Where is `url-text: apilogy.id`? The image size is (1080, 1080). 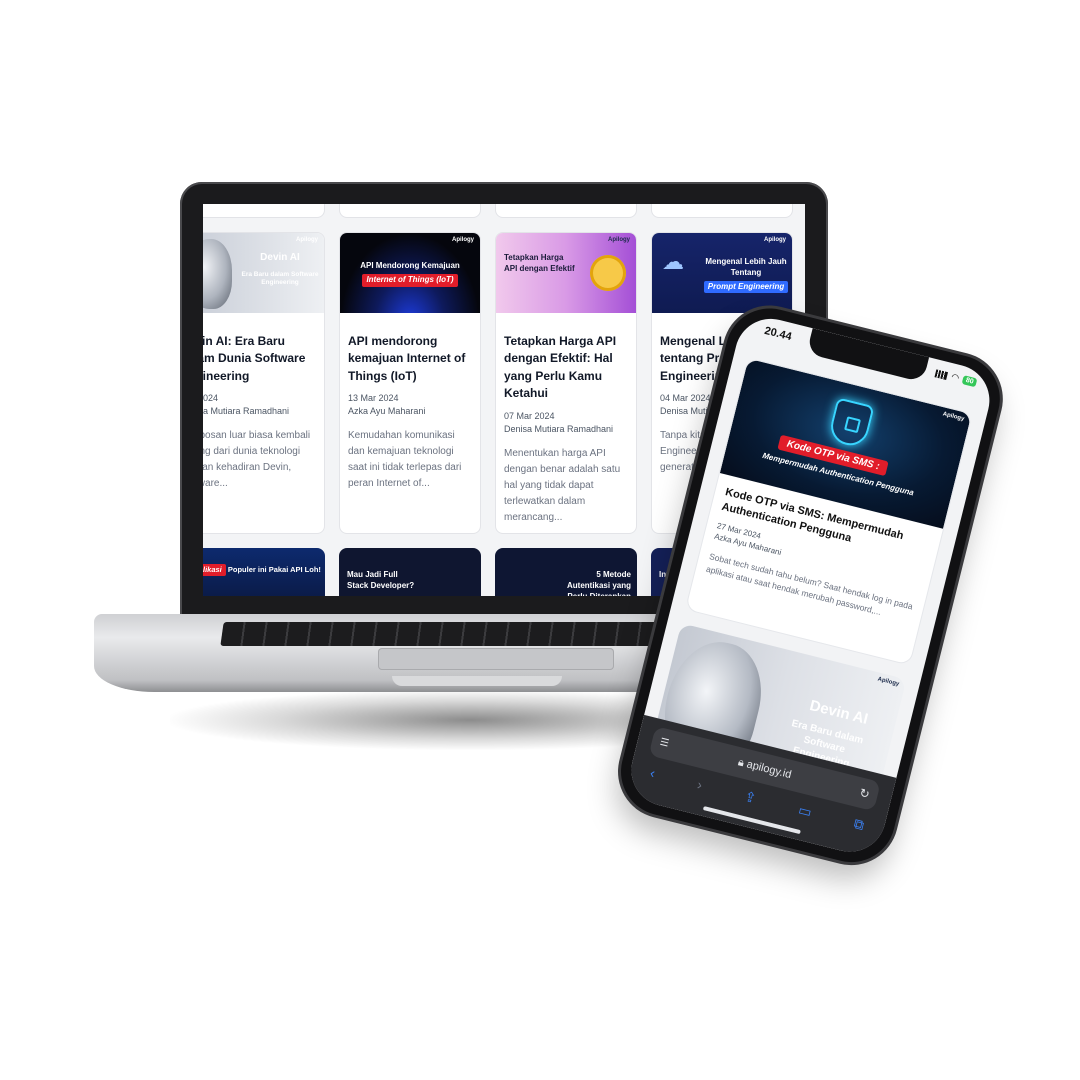 url-text: apilogy.id is located at coordinates (769, 770).